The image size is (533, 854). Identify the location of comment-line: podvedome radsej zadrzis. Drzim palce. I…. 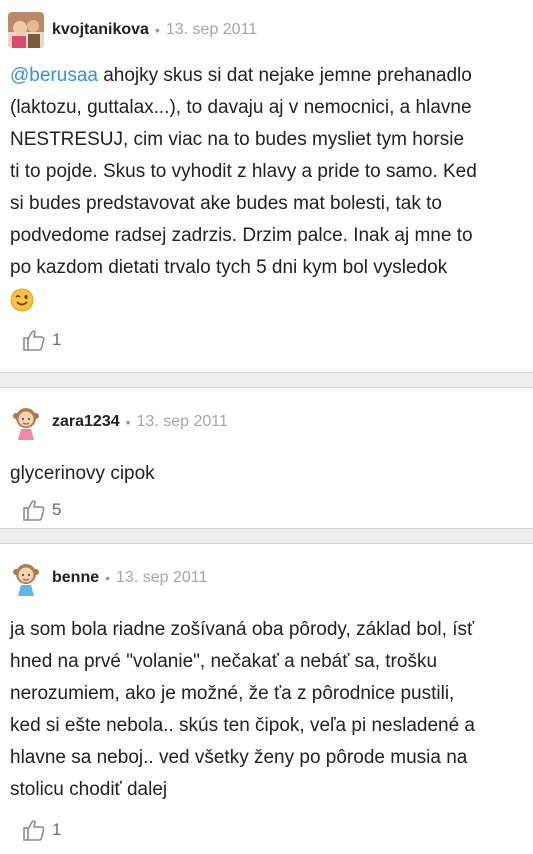
(241, 235).